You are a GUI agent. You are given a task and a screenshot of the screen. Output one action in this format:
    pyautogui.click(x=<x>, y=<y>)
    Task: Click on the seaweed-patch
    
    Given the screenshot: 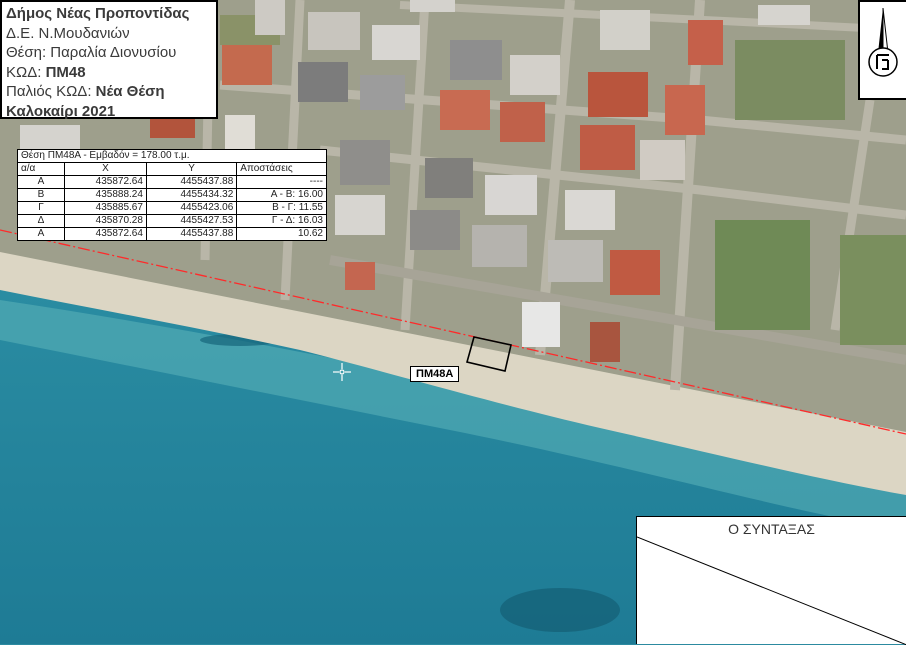 What is the action you would take?
    pyautogui.click(x=560, y=610)
    